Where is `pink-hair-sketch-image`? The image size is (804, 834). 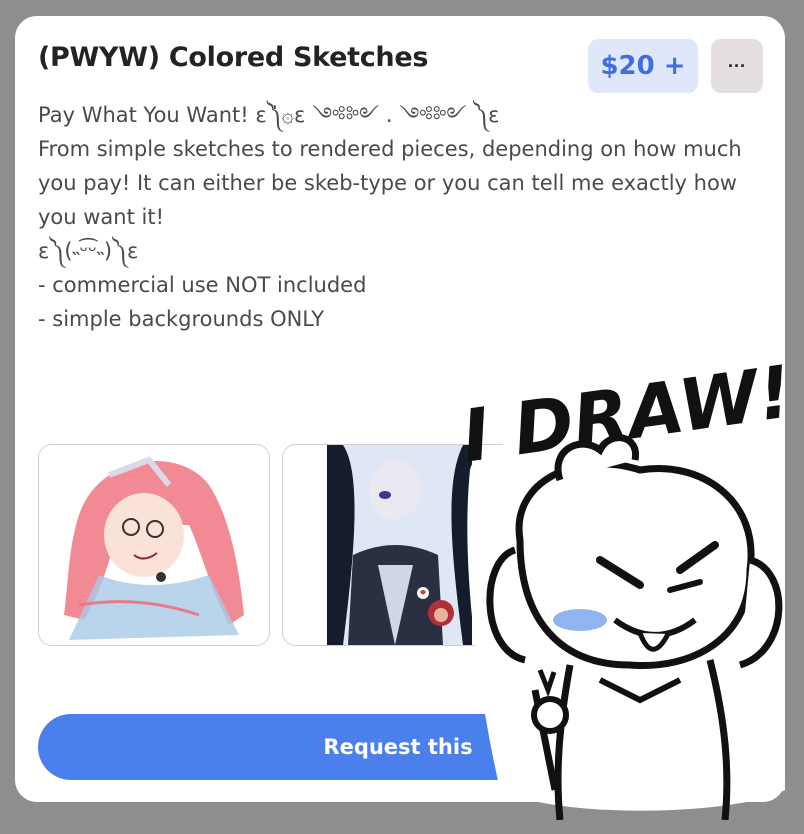 pink-hair-sketch-image is located at coordinates (154, 545).